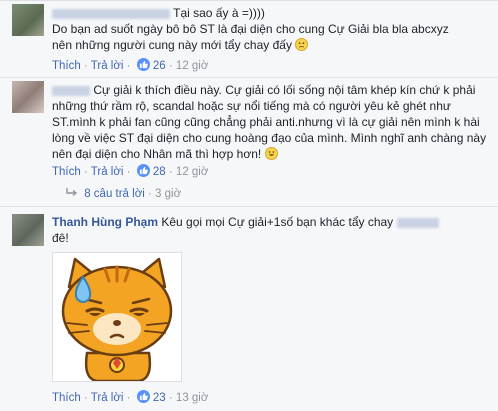 This screenshot has height=411, width=498. What do you see at coordinates (159, 172) in the screenshot?
I see `like-count: 28` at bounding box center [159, 172].